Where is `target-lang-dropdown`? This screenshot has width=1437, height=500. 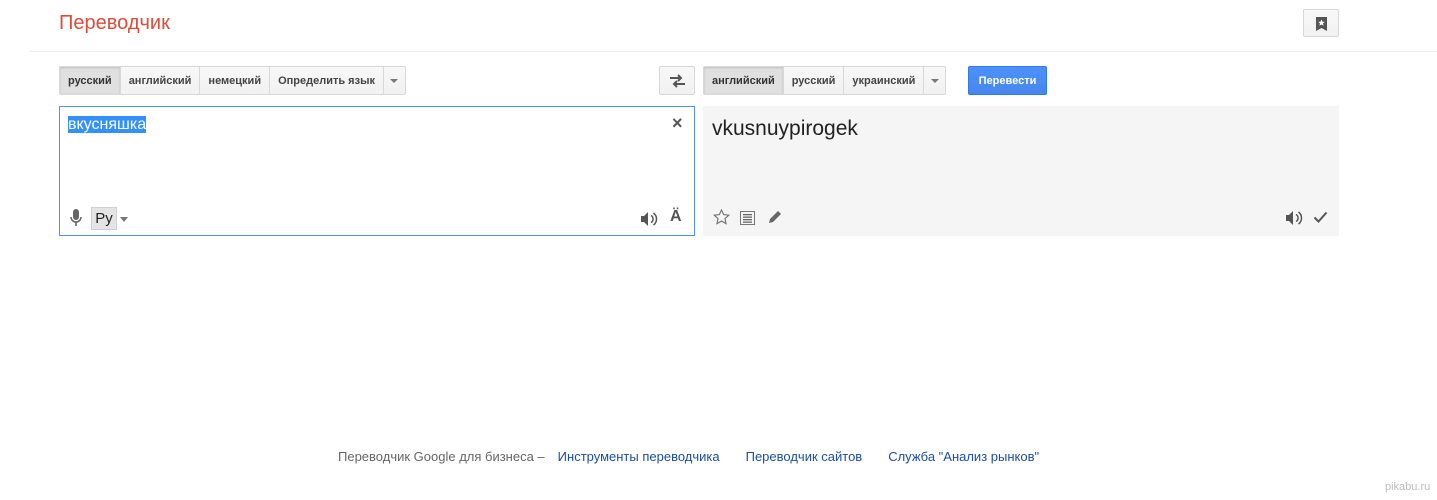 target-lang-dropdown is located at coordinates (935, 80).